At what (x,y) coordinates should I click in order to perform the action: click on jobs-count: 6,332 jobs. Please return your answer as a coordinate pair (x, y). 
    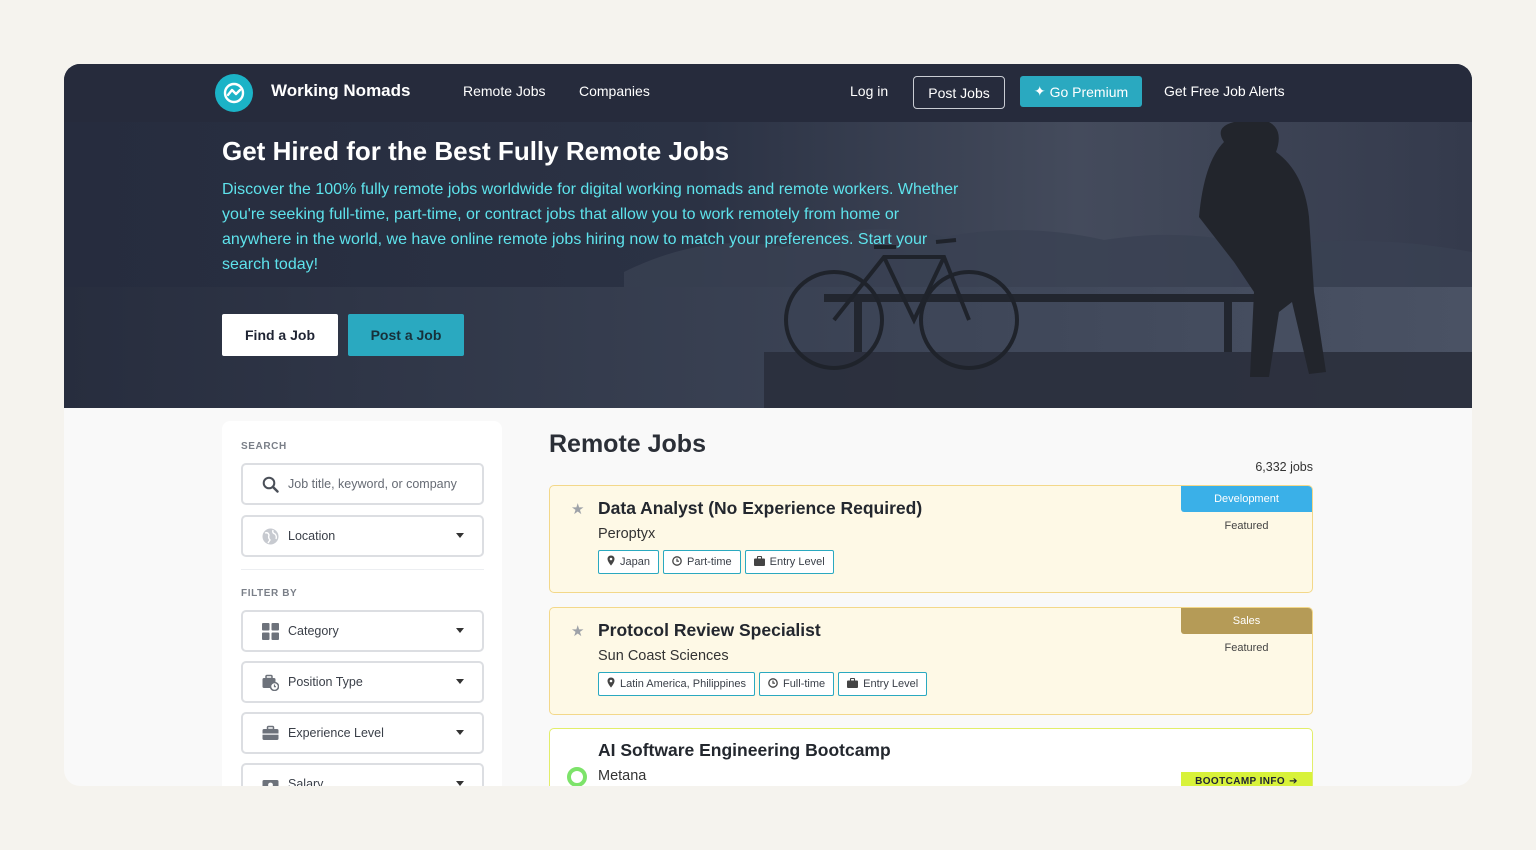
    Looking at the image, I should click on (1284, 467).